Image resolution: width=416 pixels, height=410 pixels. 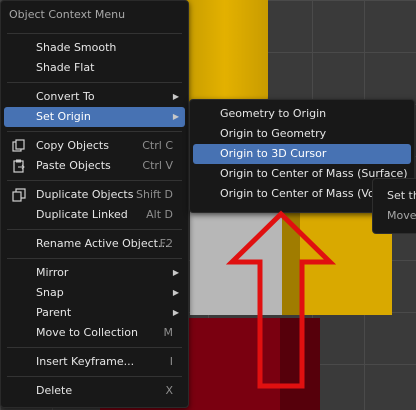 I want to click on paste-objects-item: Paste Objects Ctrl V, so click(x=94, y=166).